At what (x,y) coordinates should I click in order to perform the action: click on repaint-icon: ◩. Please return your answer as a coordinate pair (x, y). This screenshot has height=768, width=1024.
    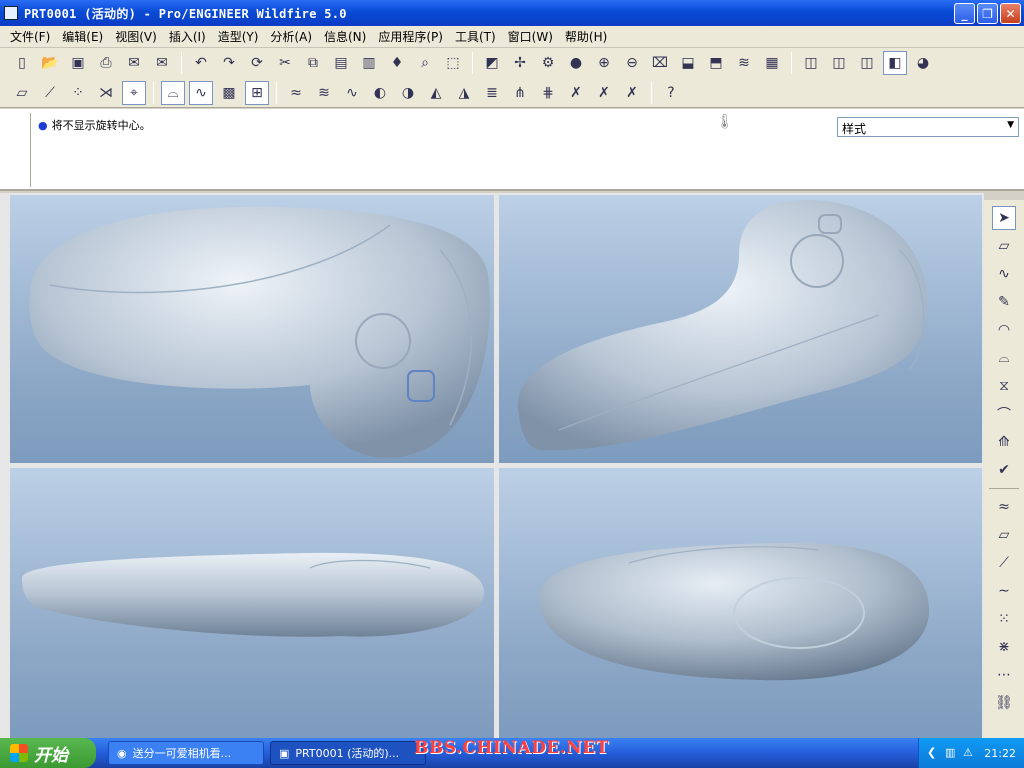
    Looking at the image, I should click on (492, 63).